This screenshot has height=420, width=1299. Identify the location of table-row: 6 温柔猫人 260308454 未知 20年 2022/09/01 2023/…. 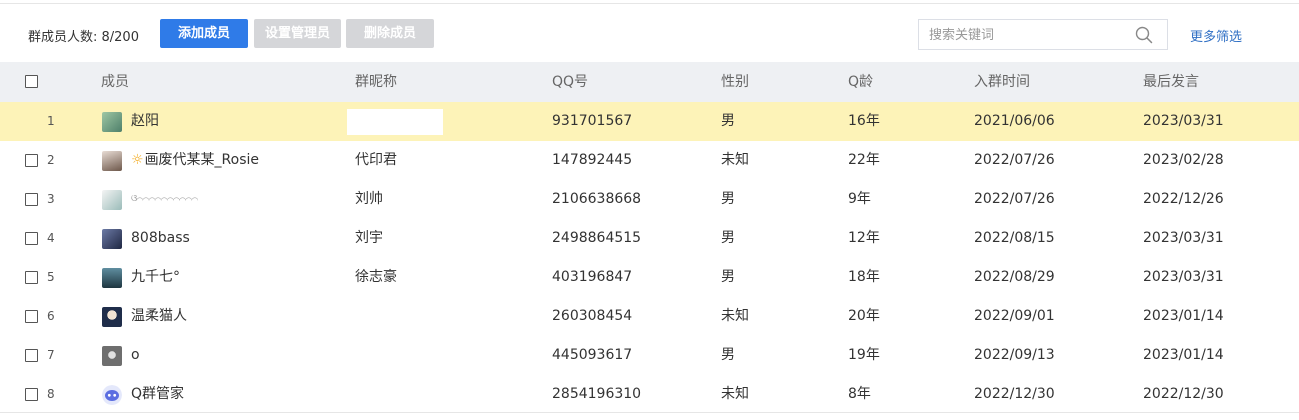
(649, 316).